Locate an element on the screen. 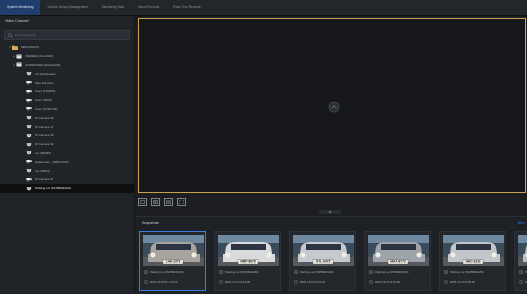 This screenshot has width=527, height=294. tree-node: IP Camera 46 is located at coordinates (67, 117).